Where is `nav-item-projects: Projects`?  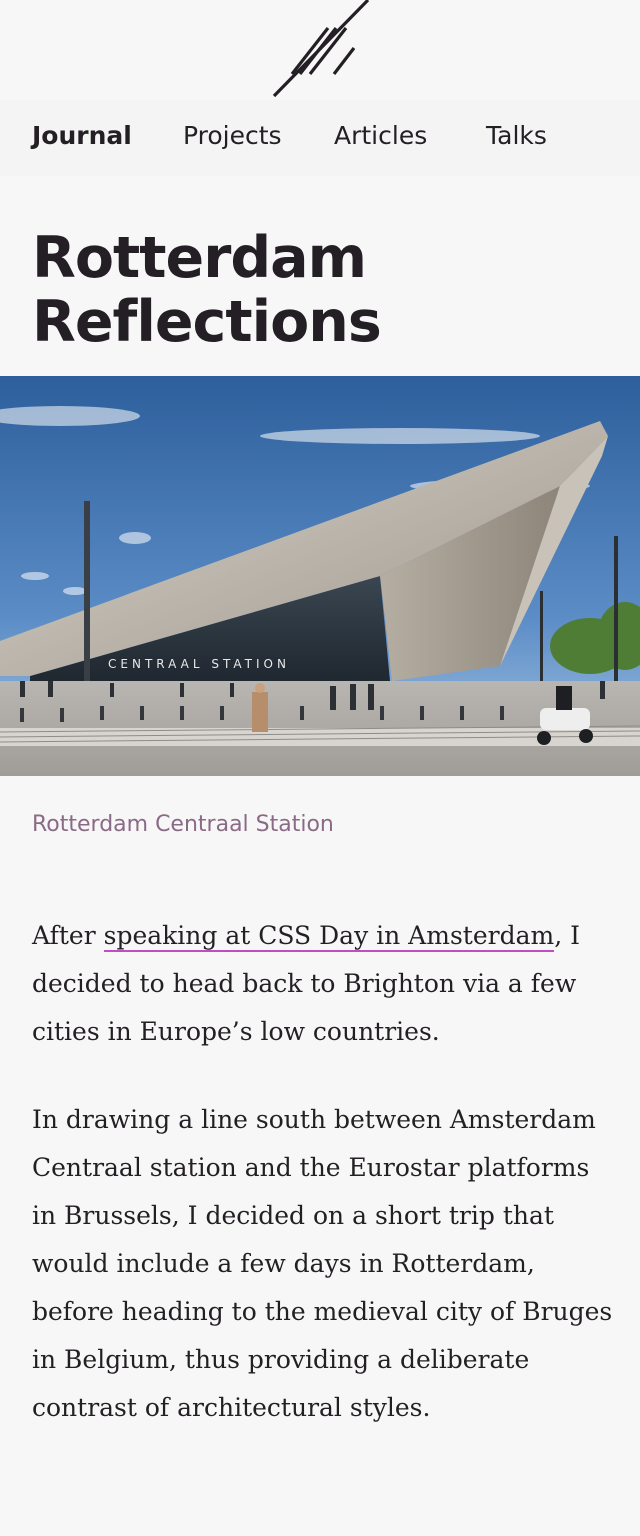
nav-item-projects: Projects is located at coordinates (232, 136).